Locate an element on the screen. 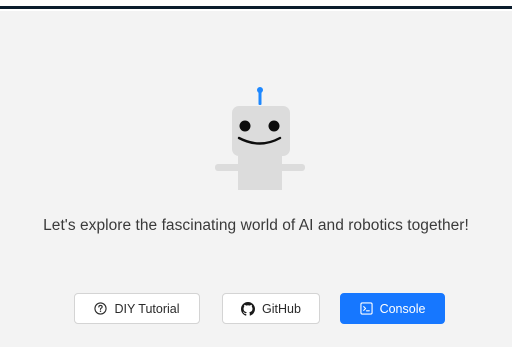  action-buttons: DIY Tutorial GitHub Console is located at coordinates (256, 309).